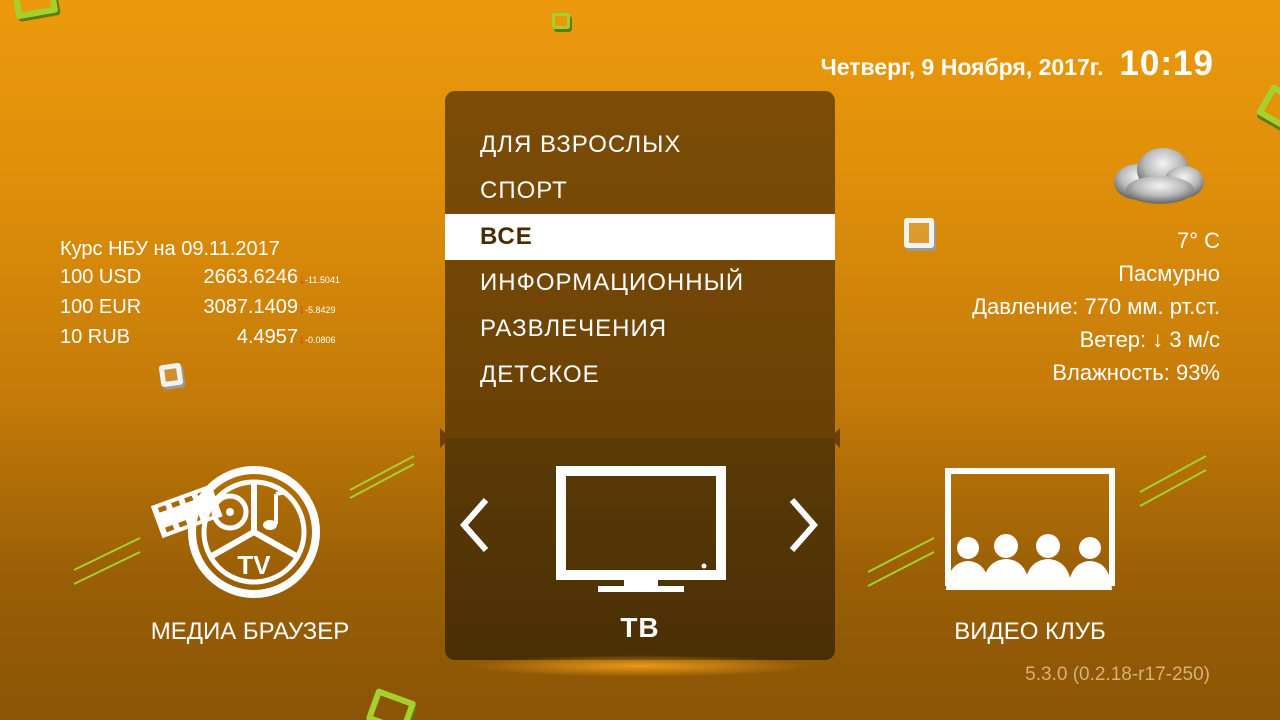  What do you see at coordinates (107, 561) in the screenshot?
I see `decor-stripes-left-bottom` at bounding box center [107, 561].